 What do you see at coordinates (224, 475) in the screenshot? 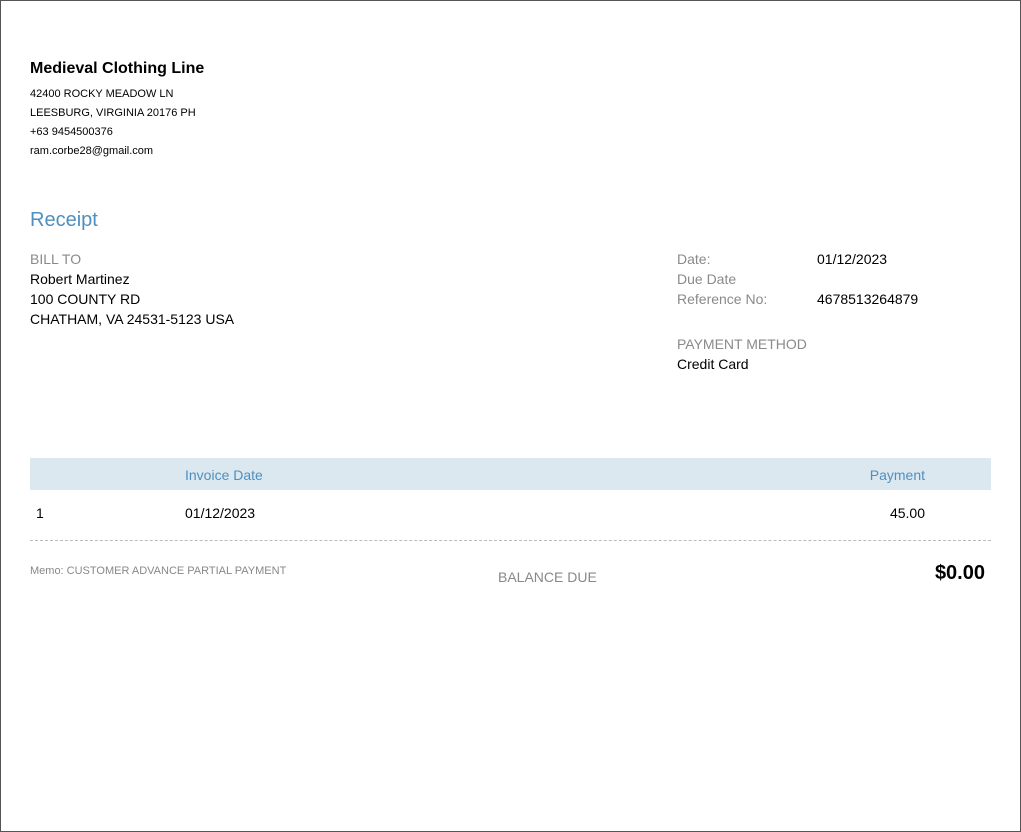
I see `header-invoice-date: Invoice Date` at bounding box center [224, 475].